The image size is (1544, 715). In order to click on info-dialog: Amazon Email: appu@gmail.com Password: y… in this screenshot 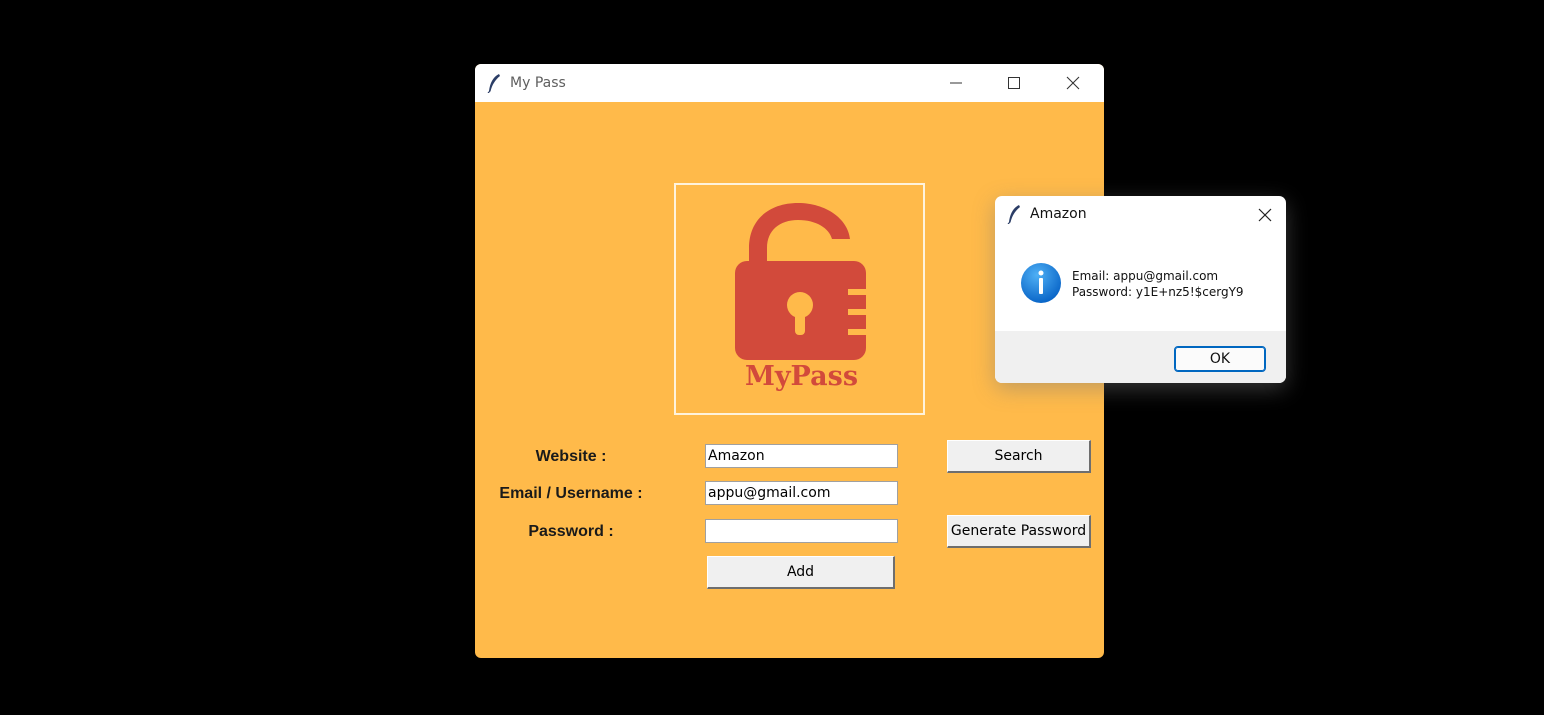, I will do `click(1140, 289)`.